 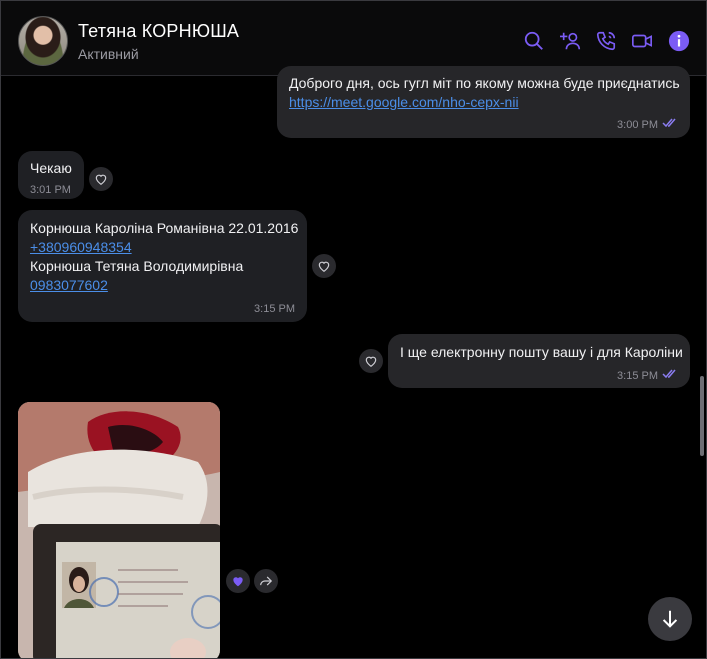 I want to click on scroll-to-bottom-button, so click(x=670, y=619).